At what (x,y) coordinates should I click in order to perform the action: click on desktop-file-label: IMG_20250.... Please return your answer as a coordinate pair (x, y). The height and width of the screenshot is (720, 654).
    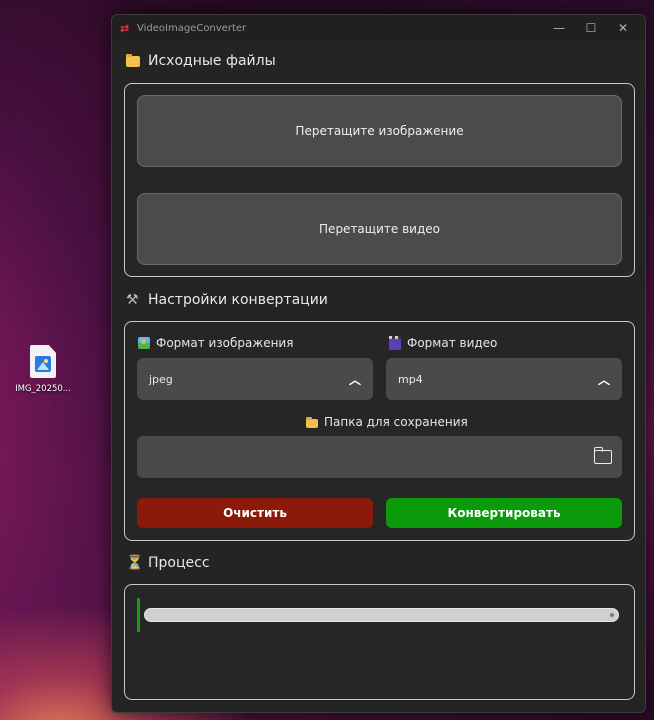
    Looking at the image, I should click on (43, 389).